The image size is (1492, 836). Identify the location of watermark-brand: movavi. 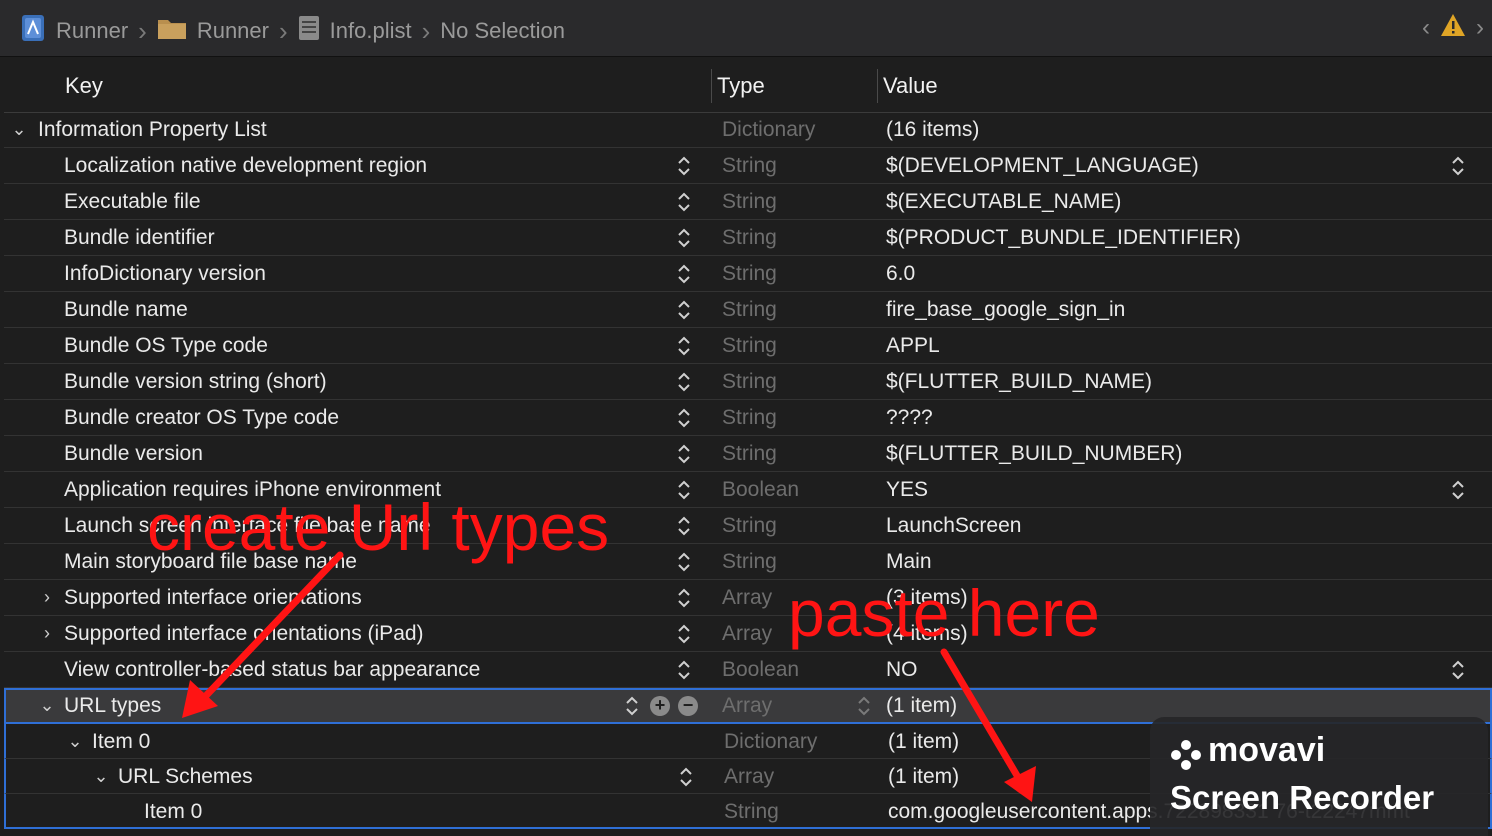
(1267, 750).